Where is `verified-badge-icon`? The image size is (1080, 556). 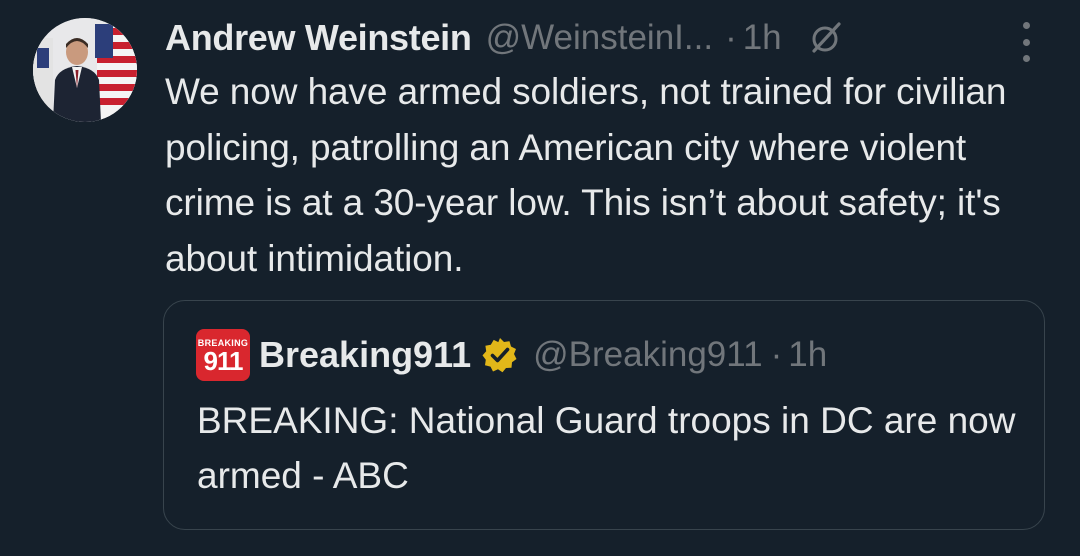
verified-badge-icon is located at coordinates (500, 355).